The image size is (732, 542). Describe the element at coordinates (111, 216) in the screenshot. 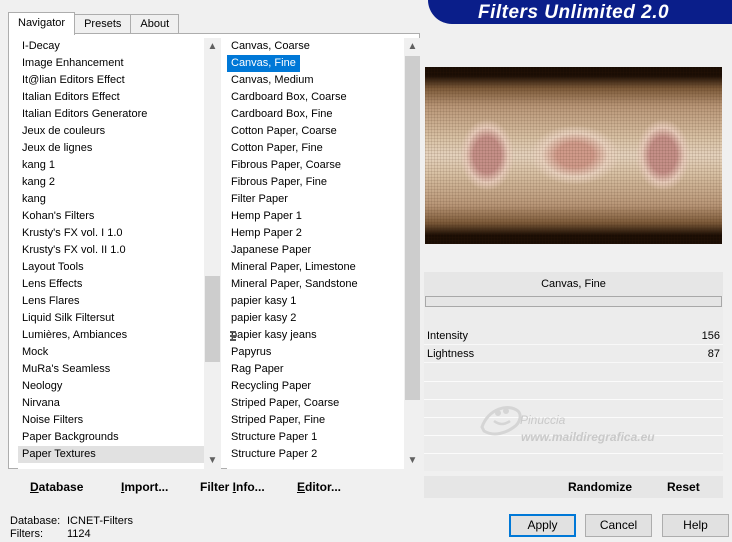

I see `category-item: Kohan's Filters` at that location.